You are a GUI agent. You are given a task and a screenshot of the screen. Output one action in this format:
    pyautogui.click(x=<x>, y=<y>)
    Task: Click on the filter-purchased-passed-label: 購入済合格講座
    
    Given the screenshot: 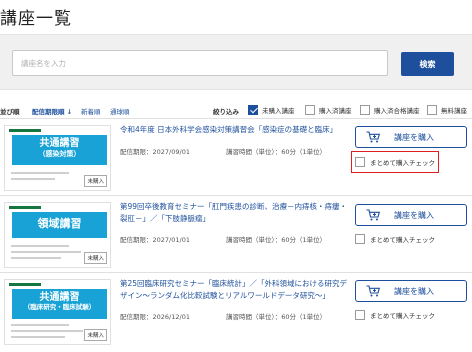 What is the action you would take?
    pyautogui.click(x=397, y=111)
    